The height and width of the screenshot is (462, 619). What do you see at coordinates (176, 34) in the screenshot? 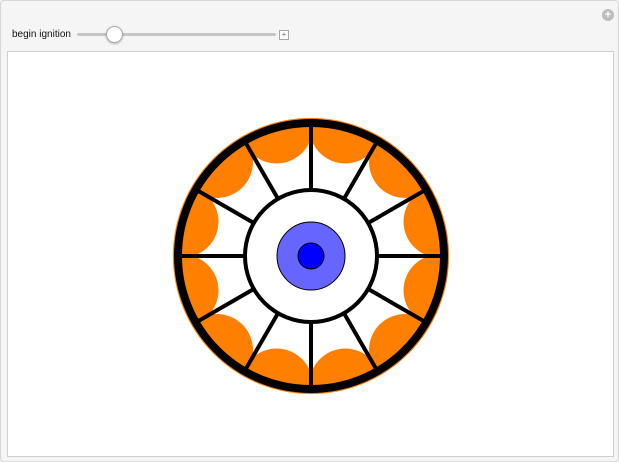
I see `ignition-slider` at bounding box center [176, 34].